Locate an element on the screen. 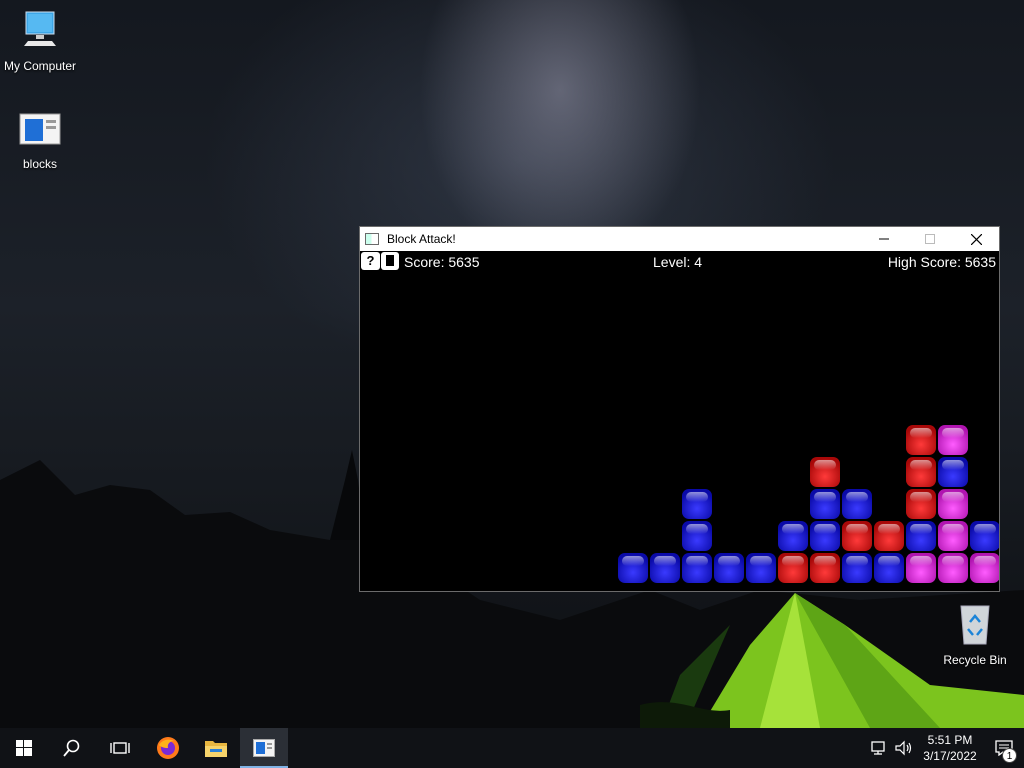  firefox-icon is located at coordinates (168, 748).